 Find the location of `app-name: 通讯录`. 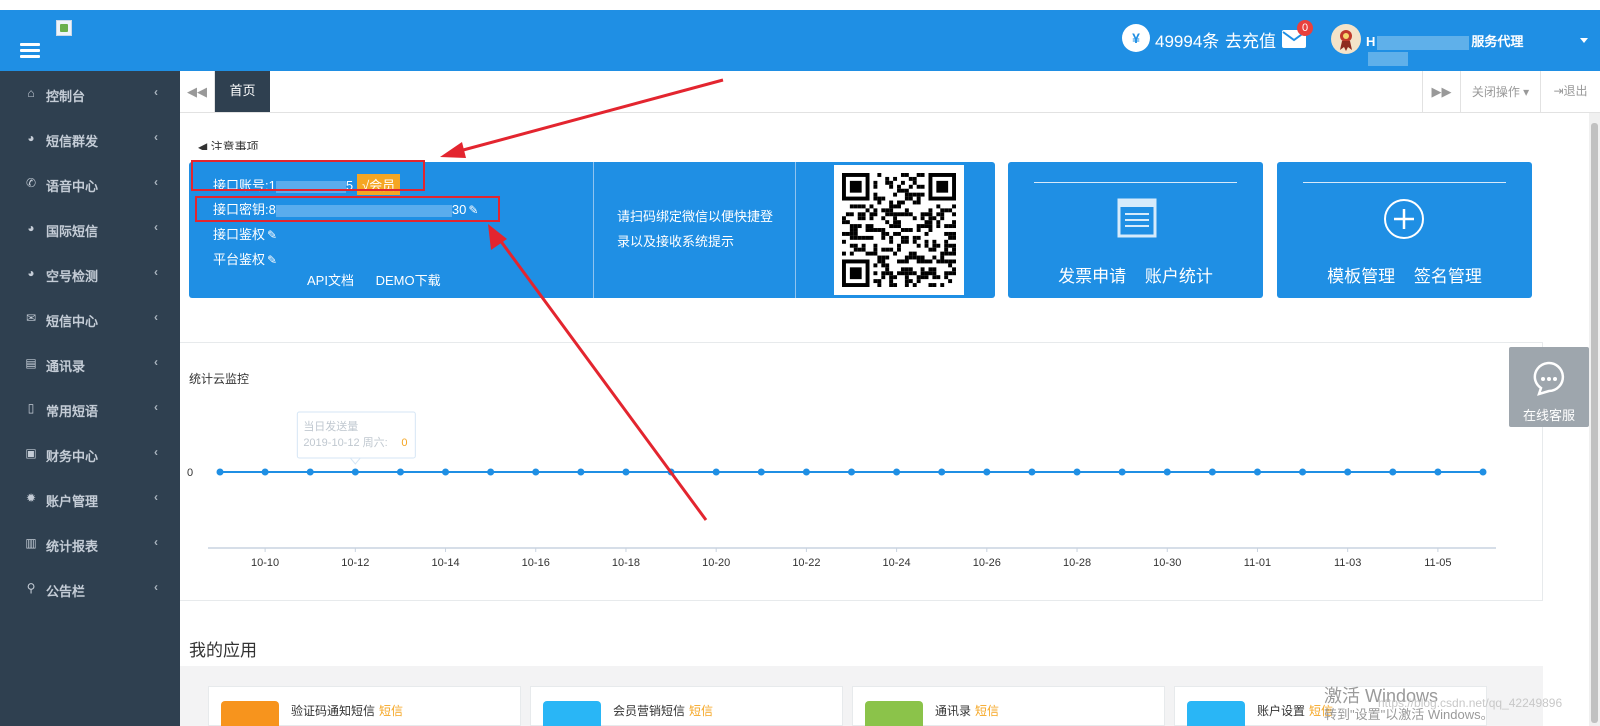

app-name: 通讯录 is located at coordinates (953, 711).